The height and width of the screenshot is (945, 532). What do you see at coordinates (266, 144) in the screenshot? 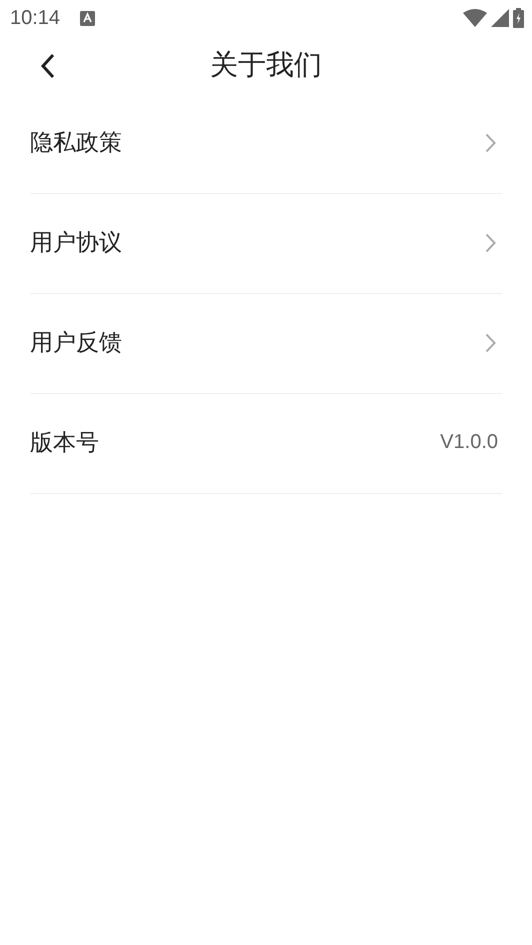
I see `menu-row: 隐私政策` at bounding box center [266, 144].